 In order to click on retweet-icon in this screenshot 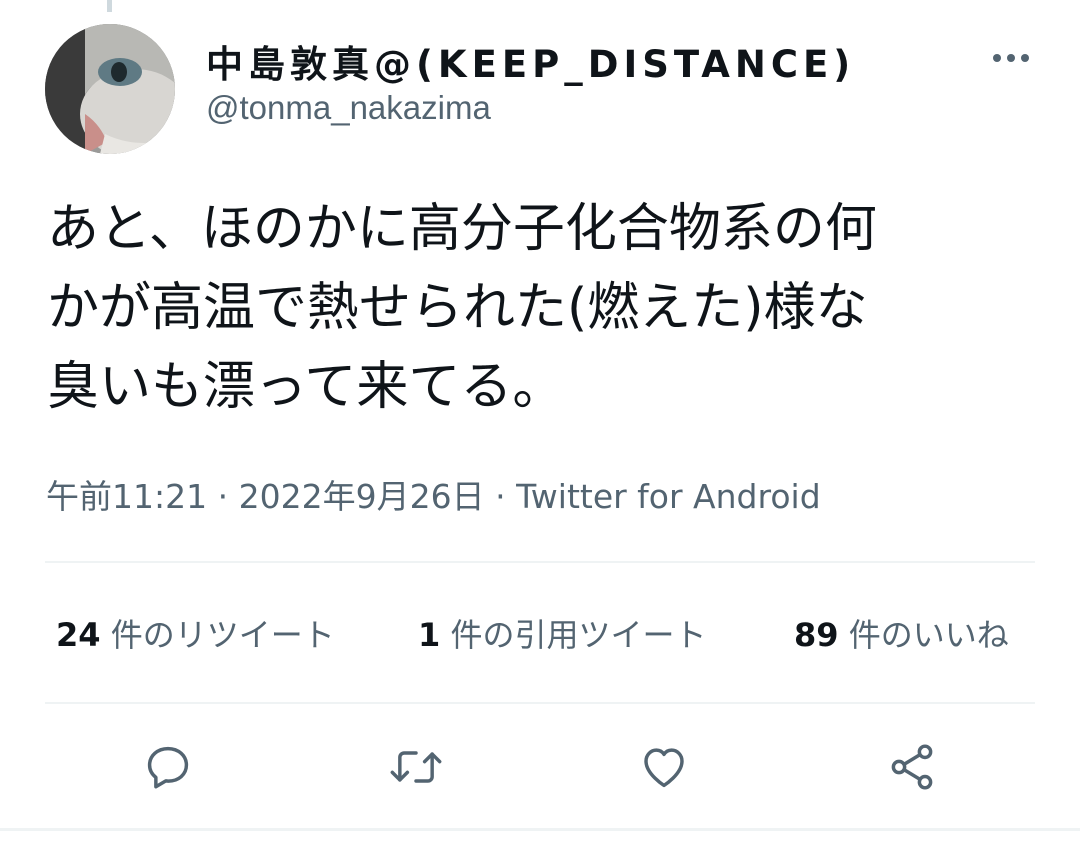, I will do `click(416, 767)`.